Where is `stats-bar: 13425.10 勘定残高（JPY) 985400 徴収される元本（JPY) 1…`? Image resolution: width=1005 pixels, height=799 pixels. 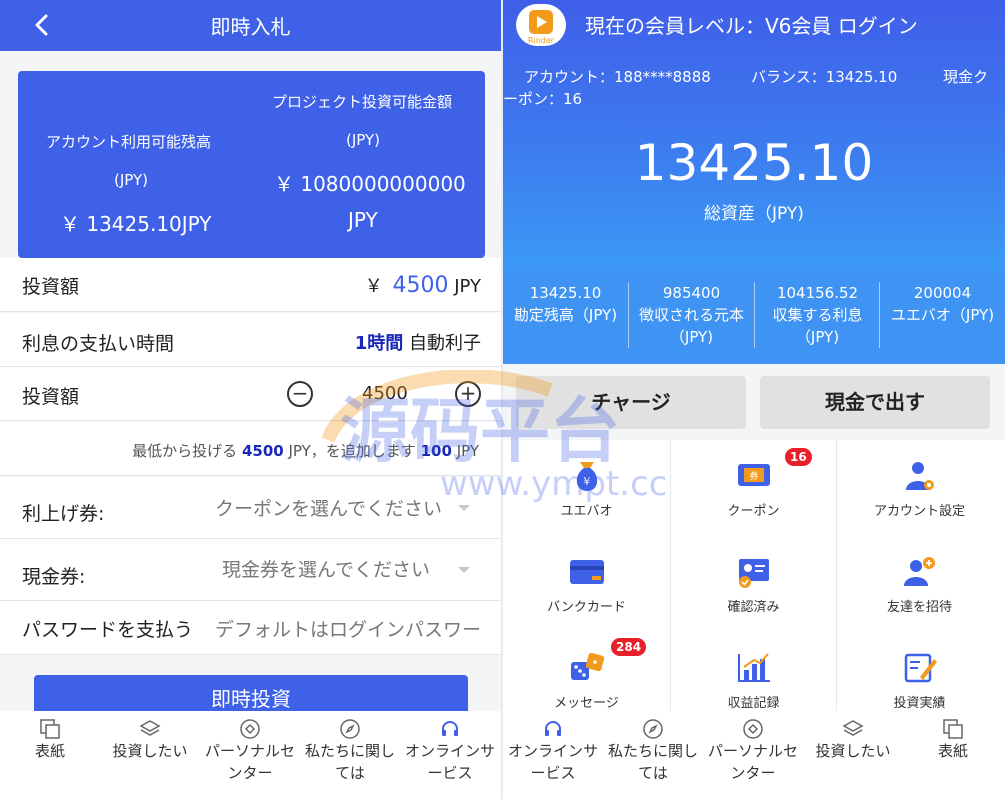 stats-bar: 13425.10 勘定残高（JPY) 985400 徴収される元本（JPY) 1… is located at coordinates (754, 317).